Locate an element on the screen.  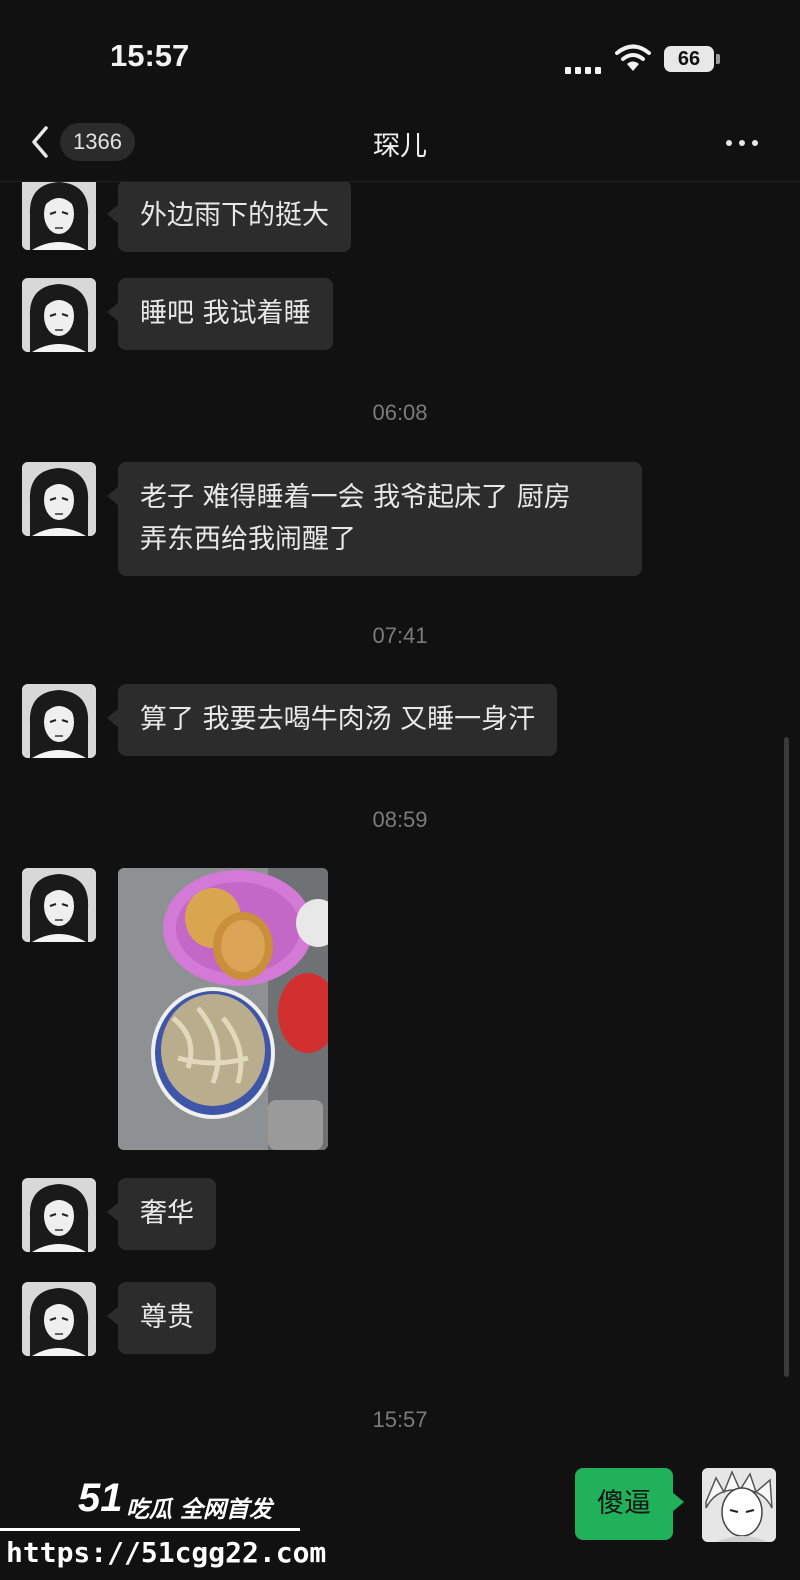
watermark-divider is located at coordinates (150, 1529).